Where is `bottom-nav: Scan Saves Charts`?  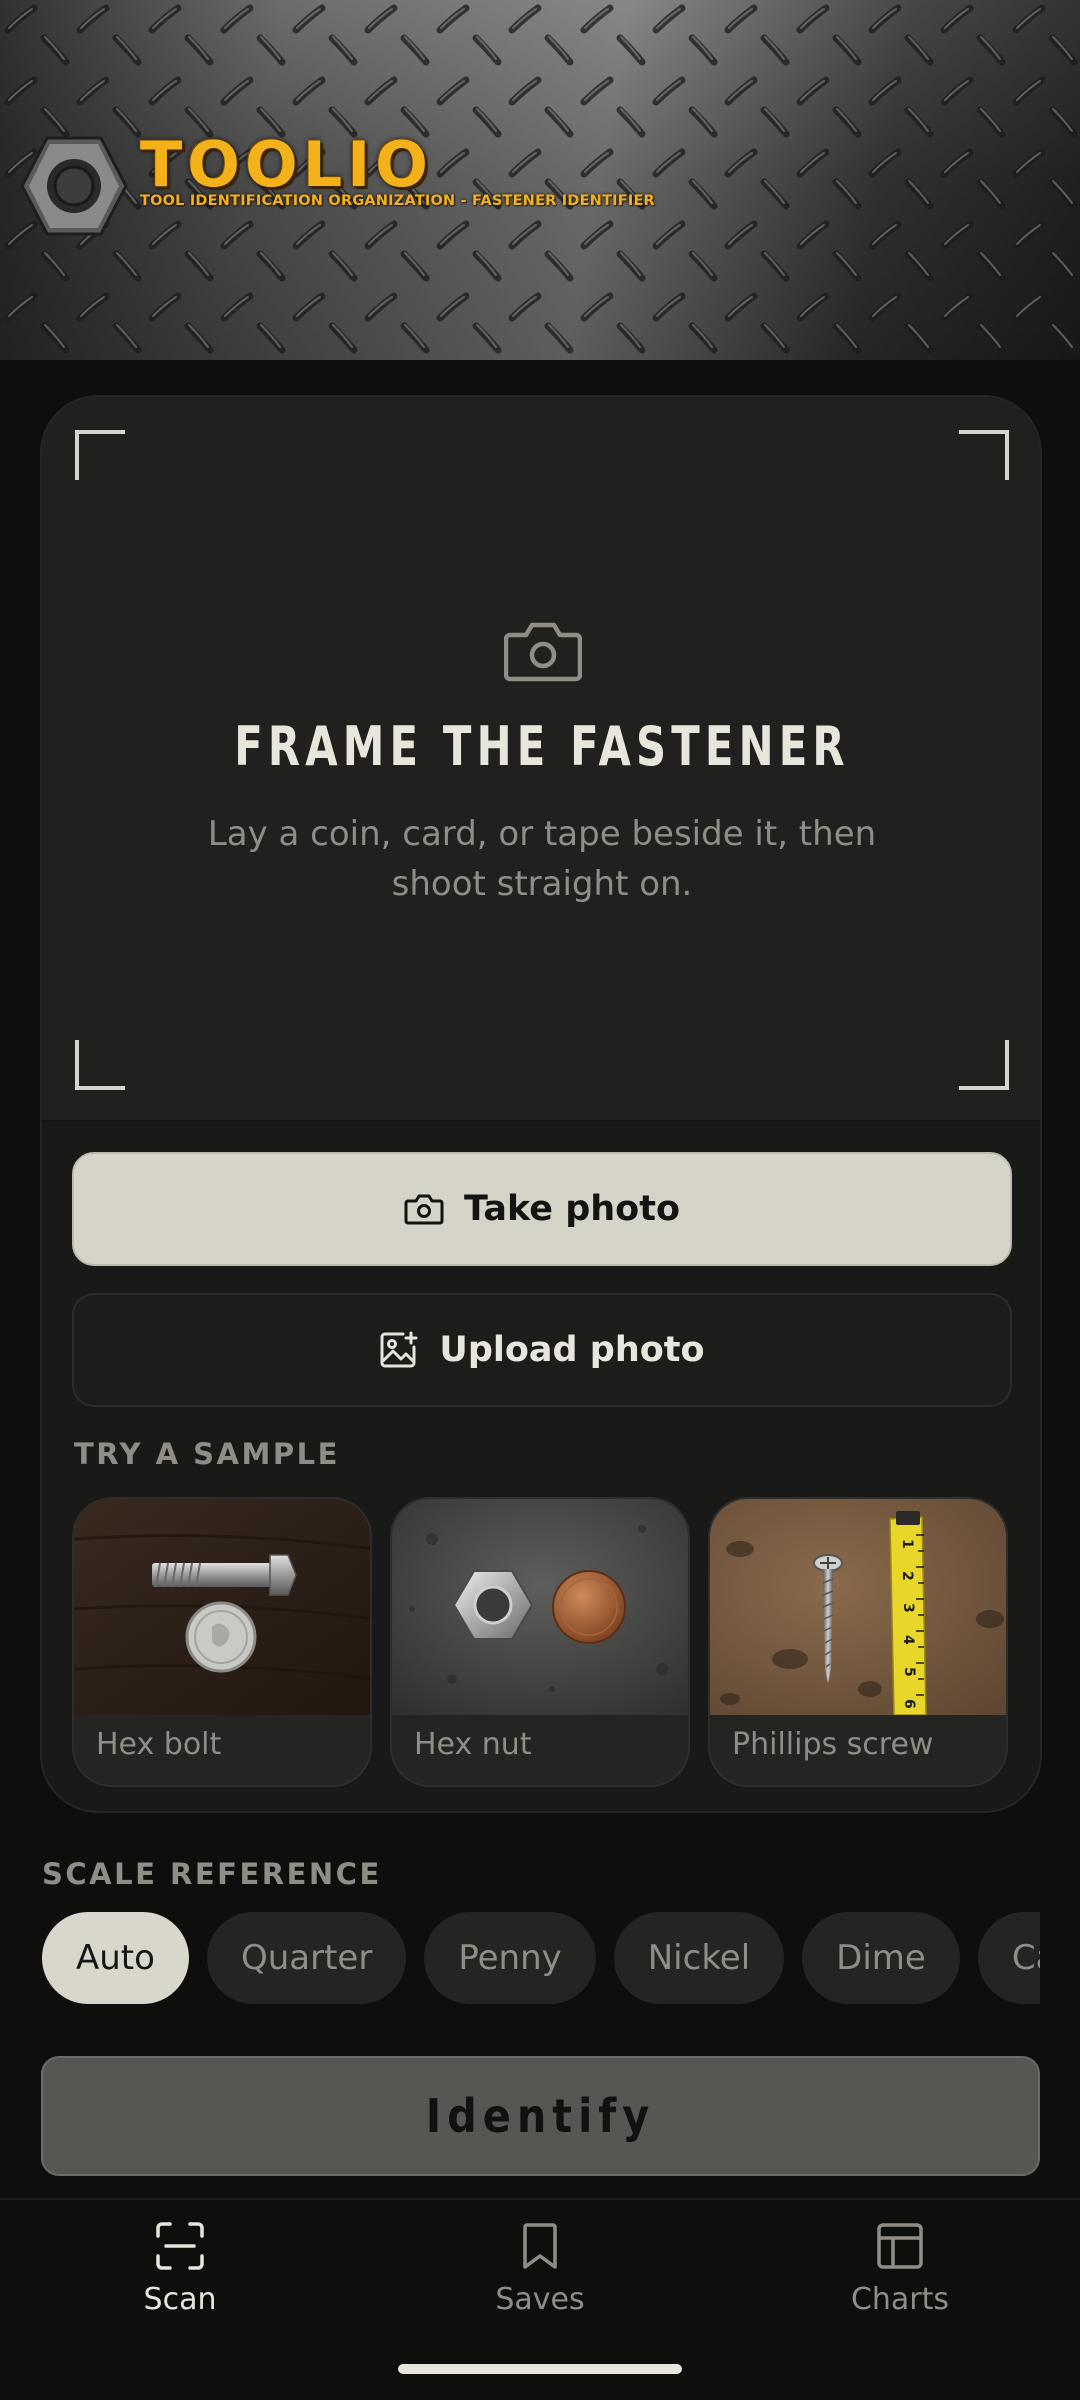
bottom-nav: Scan Saves Charts is located at coordinates (540, 2268).